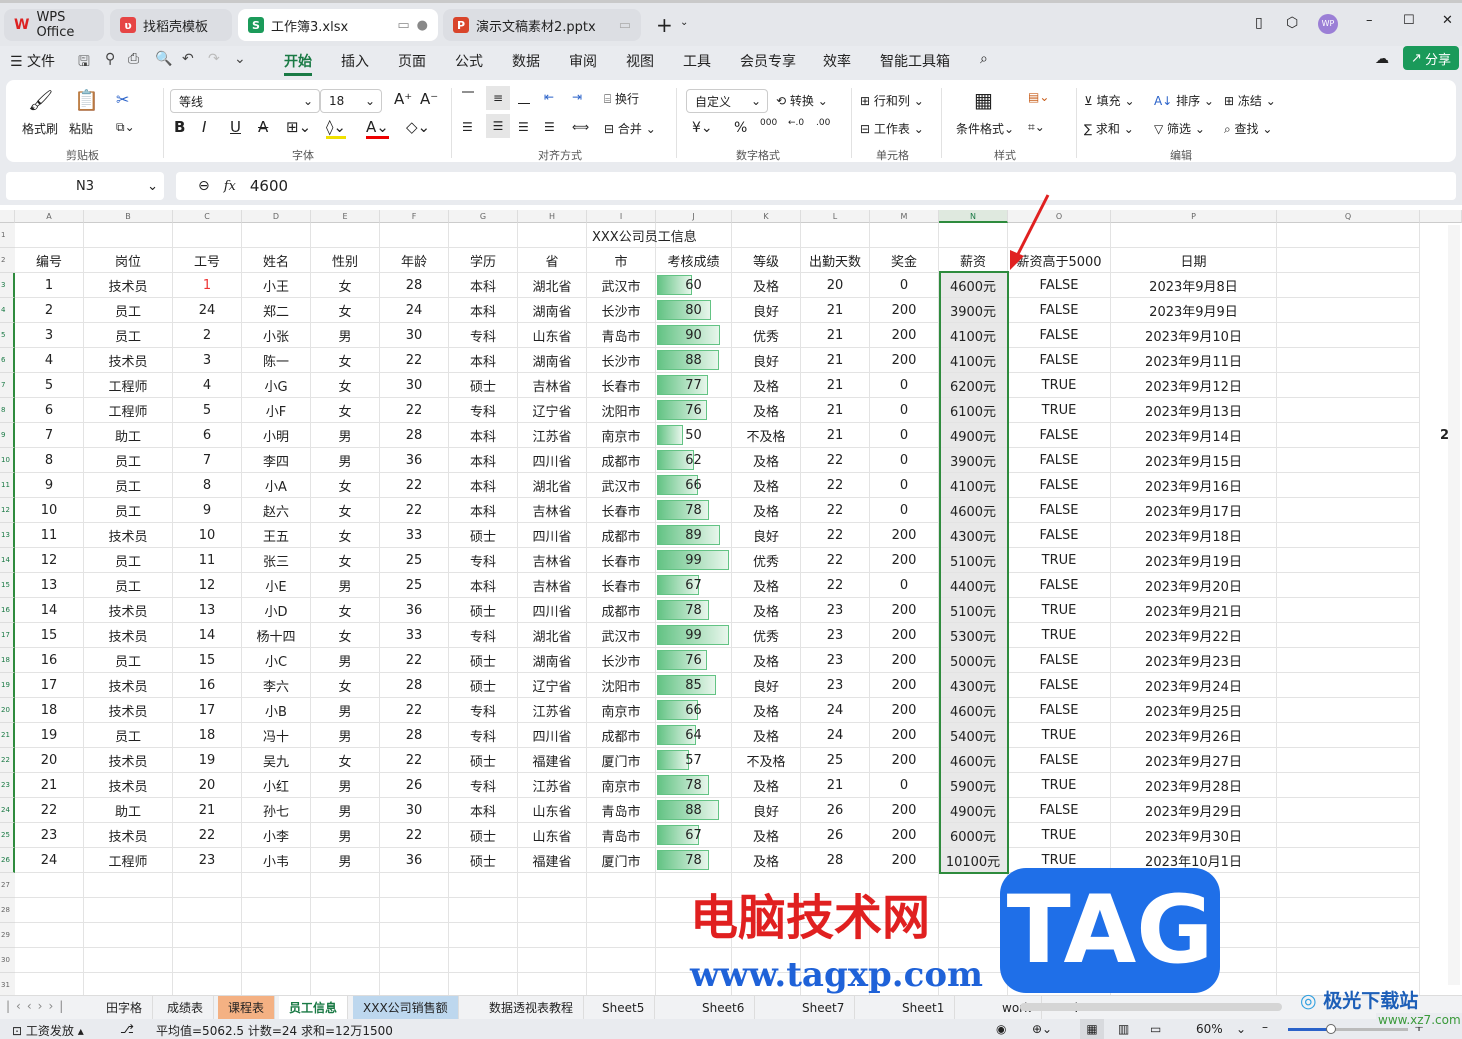 The height and width of the screenshot is (1039, 1462). What do you see at coordinates (247, 1007) in the screenshot?
I see `sheet-tab: 课程表` at bounding box center [247, 1007].